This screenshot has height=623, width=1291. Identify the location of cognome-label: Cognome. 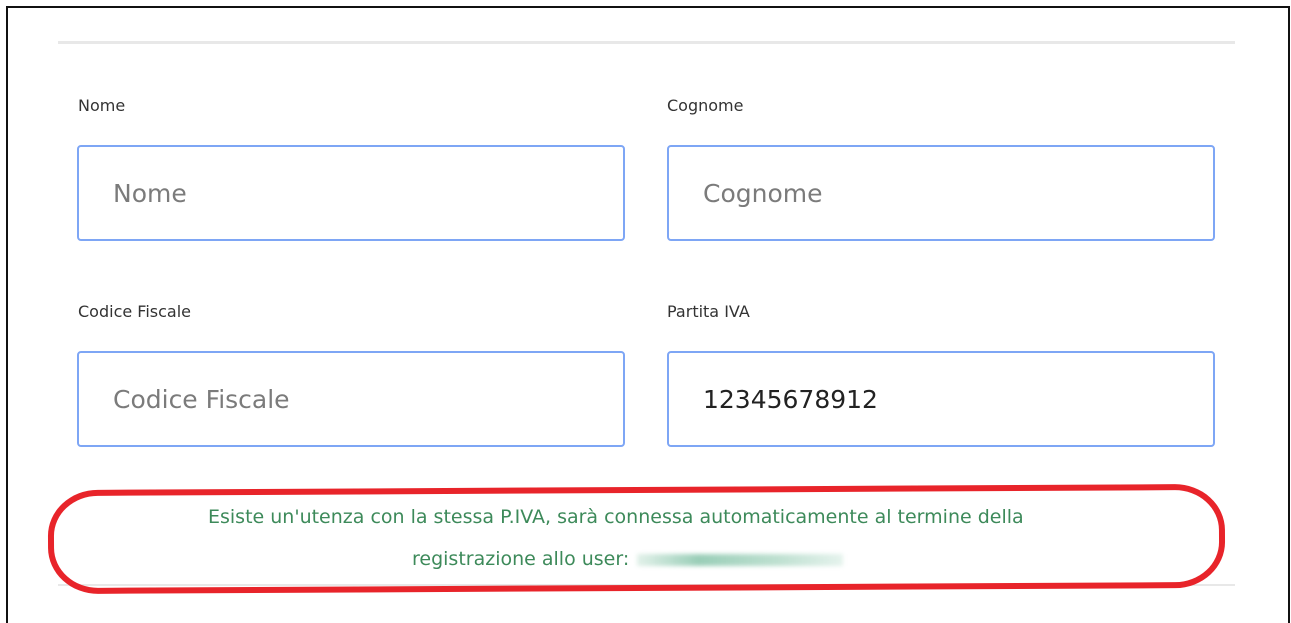
(705, 105).